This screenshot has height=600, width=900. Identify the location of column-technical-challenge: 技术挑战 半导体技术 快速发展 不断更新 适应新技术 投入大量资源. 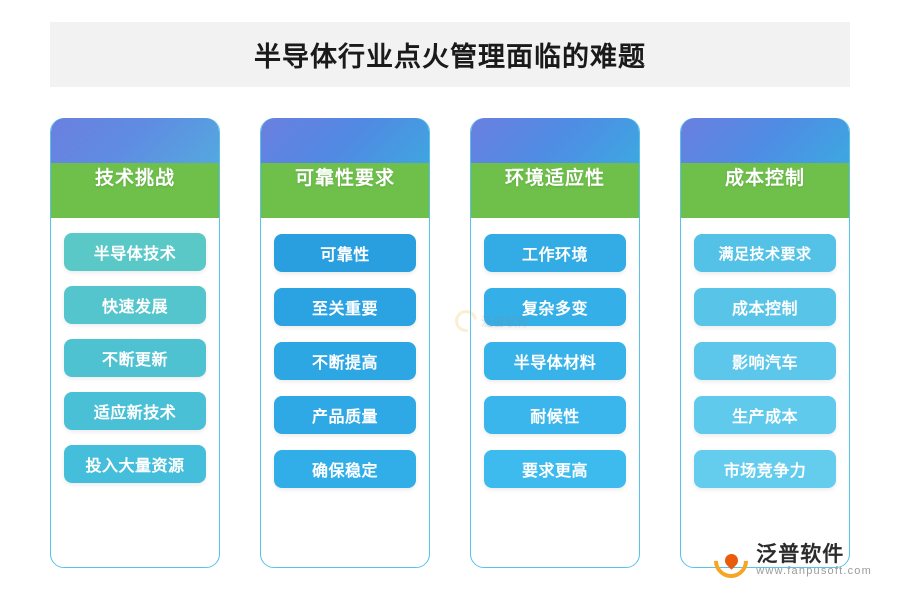
(135, 343).